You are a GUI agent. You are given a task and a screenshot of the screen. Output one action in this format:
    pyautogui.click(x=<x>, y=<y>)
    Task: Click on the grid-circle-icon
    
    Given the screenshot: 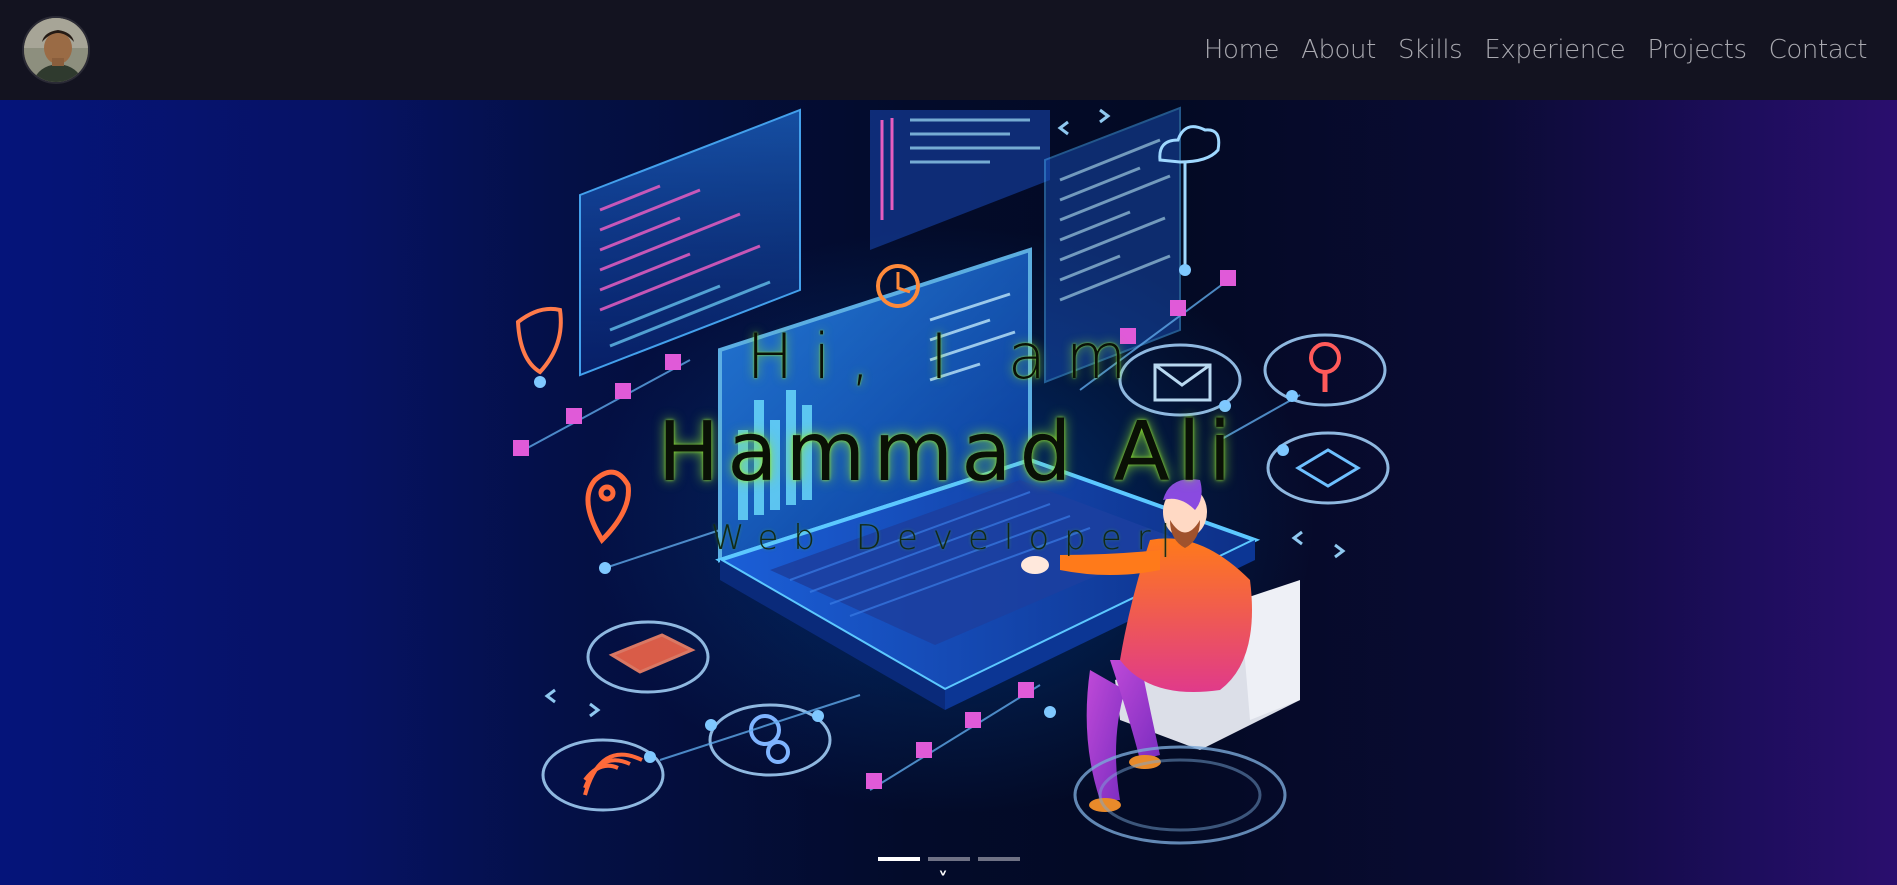 What is the action you would take?
    pyautogui.click(x=1328, y=468)
    